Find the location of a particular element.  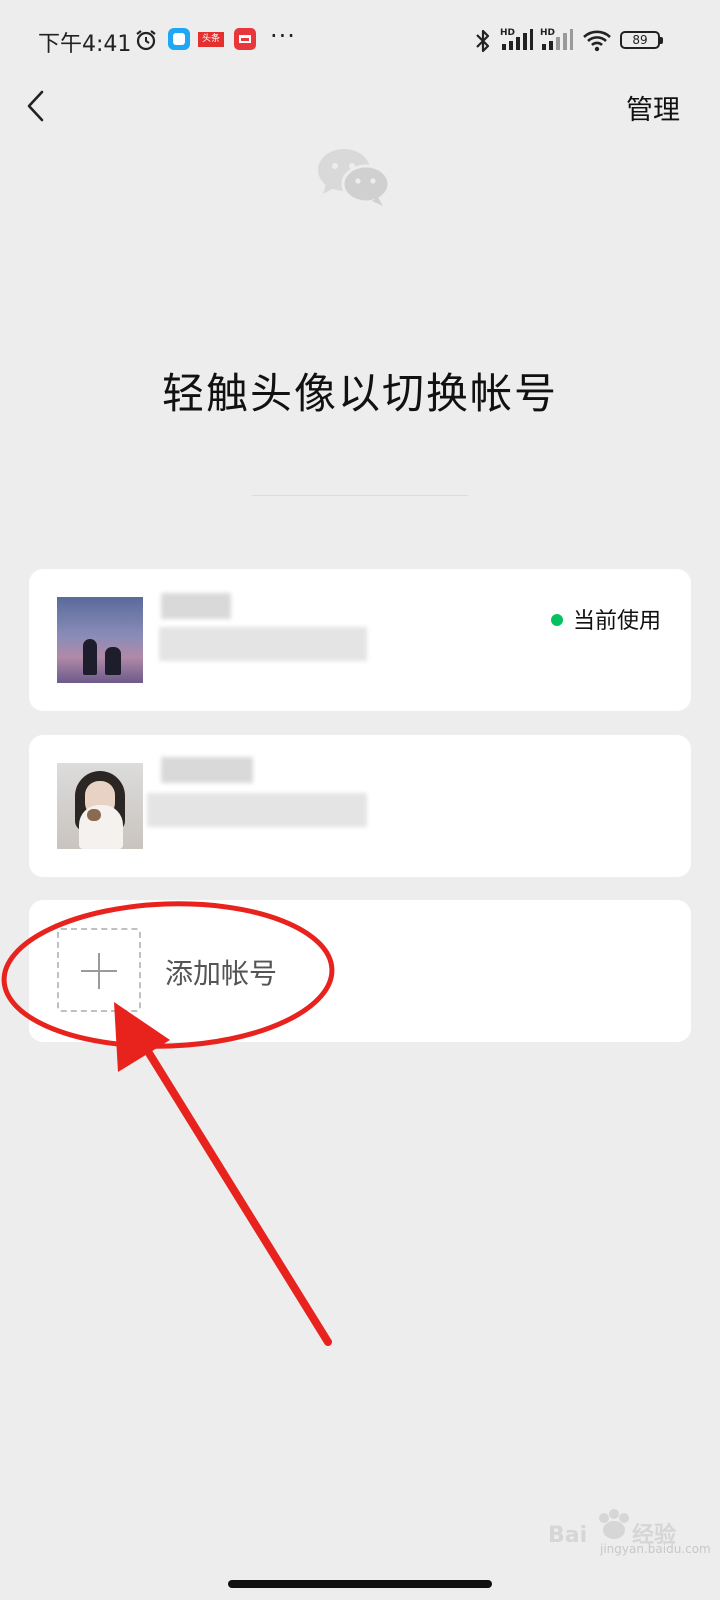

status-time: 下午4:41 is located at coordinates (85, 44).